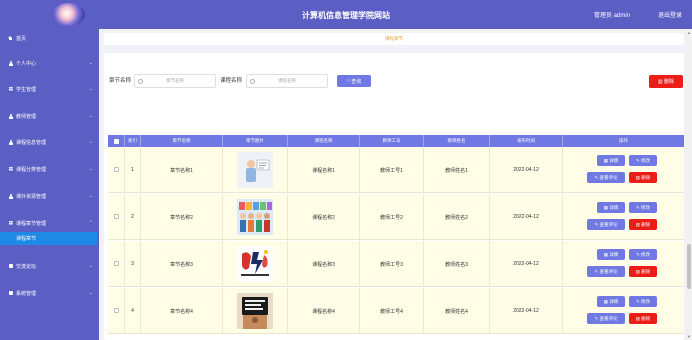 The image size is (692, 340). What do you see at coordinates (666, 81) in the screenshot?
I see `batch-delete-button: ▥ 删除` at bounding box center [666, 81].